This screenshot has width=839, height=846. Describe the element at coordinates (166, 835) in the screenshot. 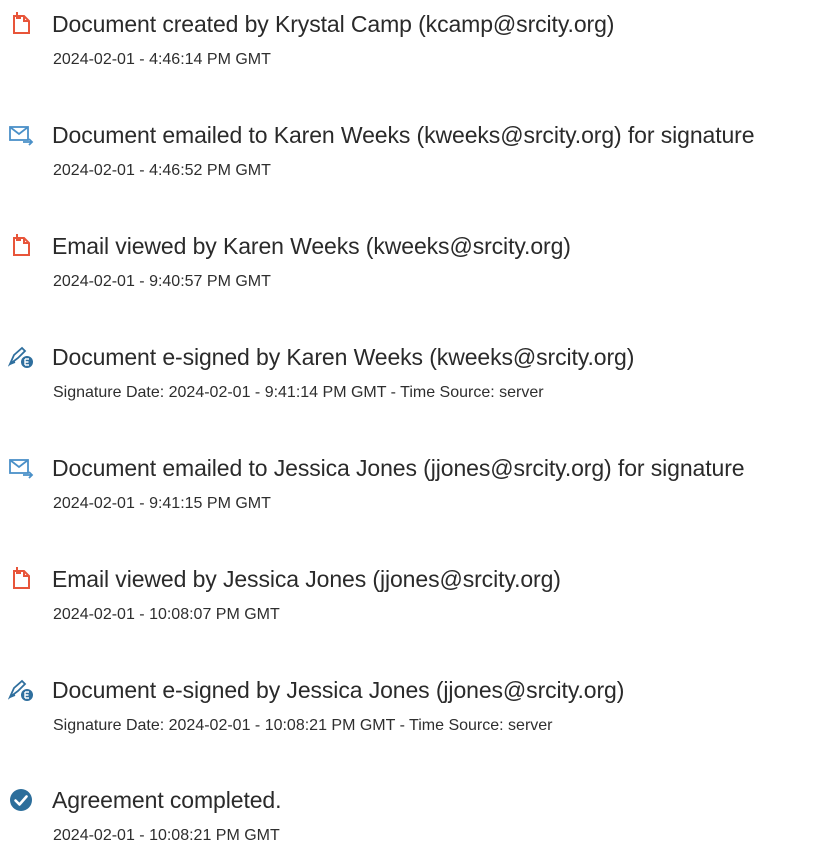

I see `event-timestamp: 2024-02-01 - 10:08:21 PM GMT` at that location.